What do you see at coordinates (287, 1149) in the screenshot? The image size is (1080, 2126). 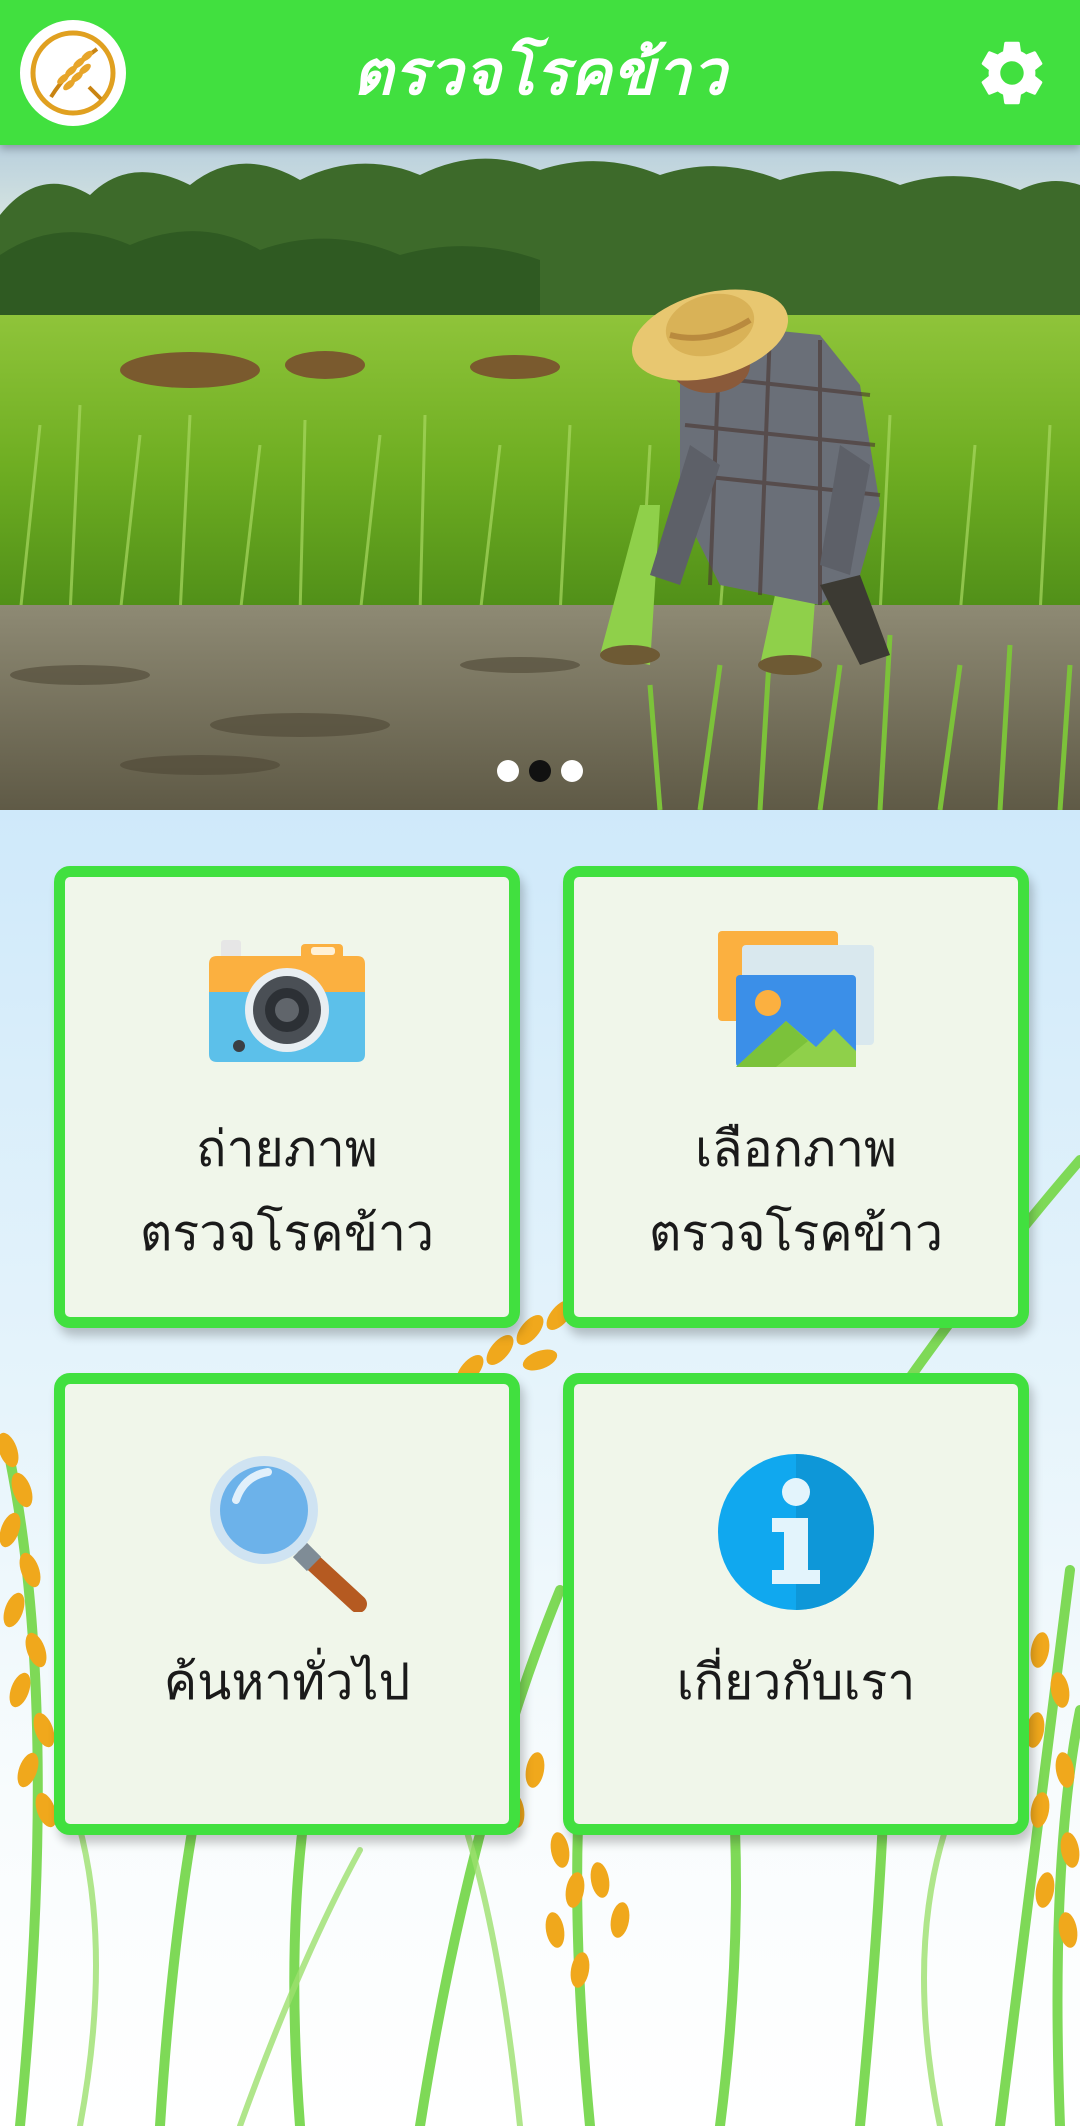 I see `take-photo-line1: ถ่ายภาพ` at bounding box center [287, 1149].